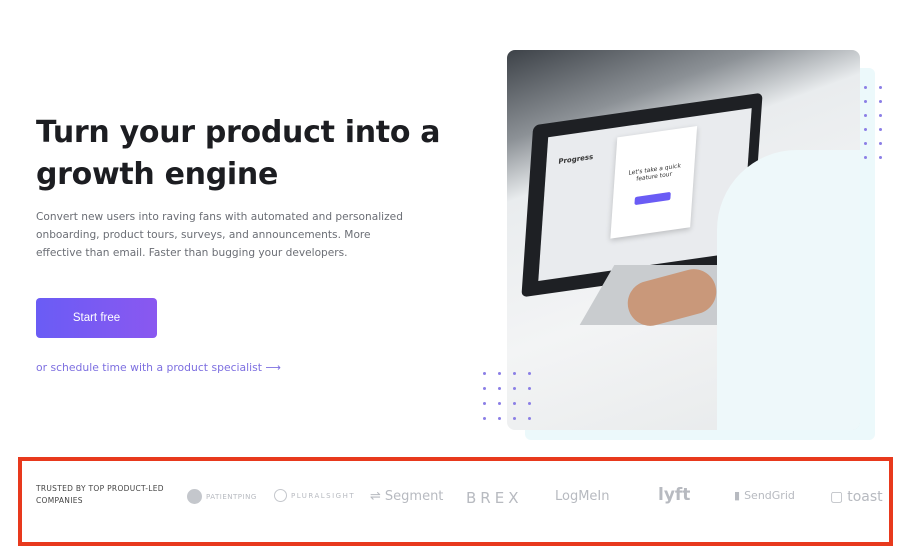 The width and height of the screenshot is (899, 551). What do you see at coordinates (407, 496) in the screenshot?
I see `logo-segment: ⇌ Segment` at bounding box center [407, 496].